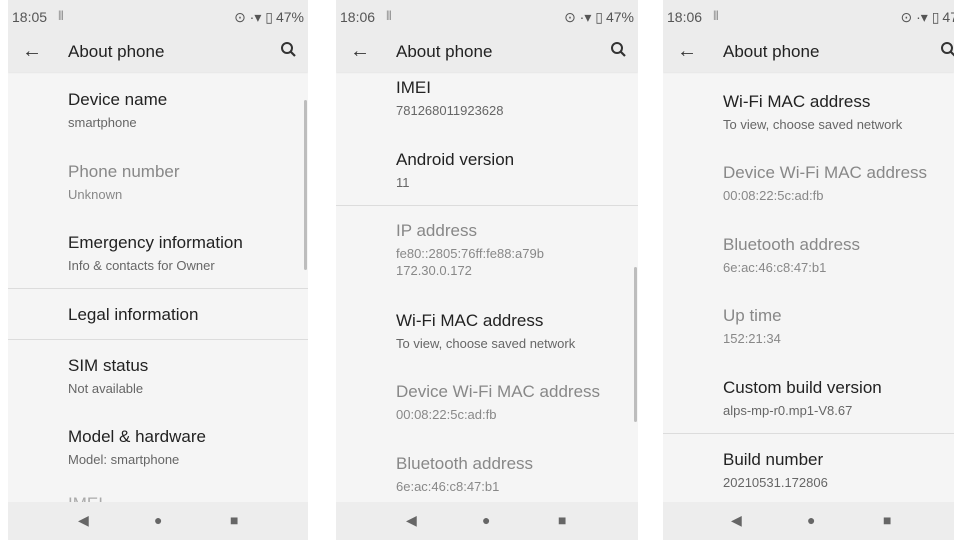 The height and width of the screenshot is (540, 954). What do you see at coordinates (184, 376) in the screenshot?
I see `list-item-sim-status: SIM status Not available` at bounding box center [184, 376].